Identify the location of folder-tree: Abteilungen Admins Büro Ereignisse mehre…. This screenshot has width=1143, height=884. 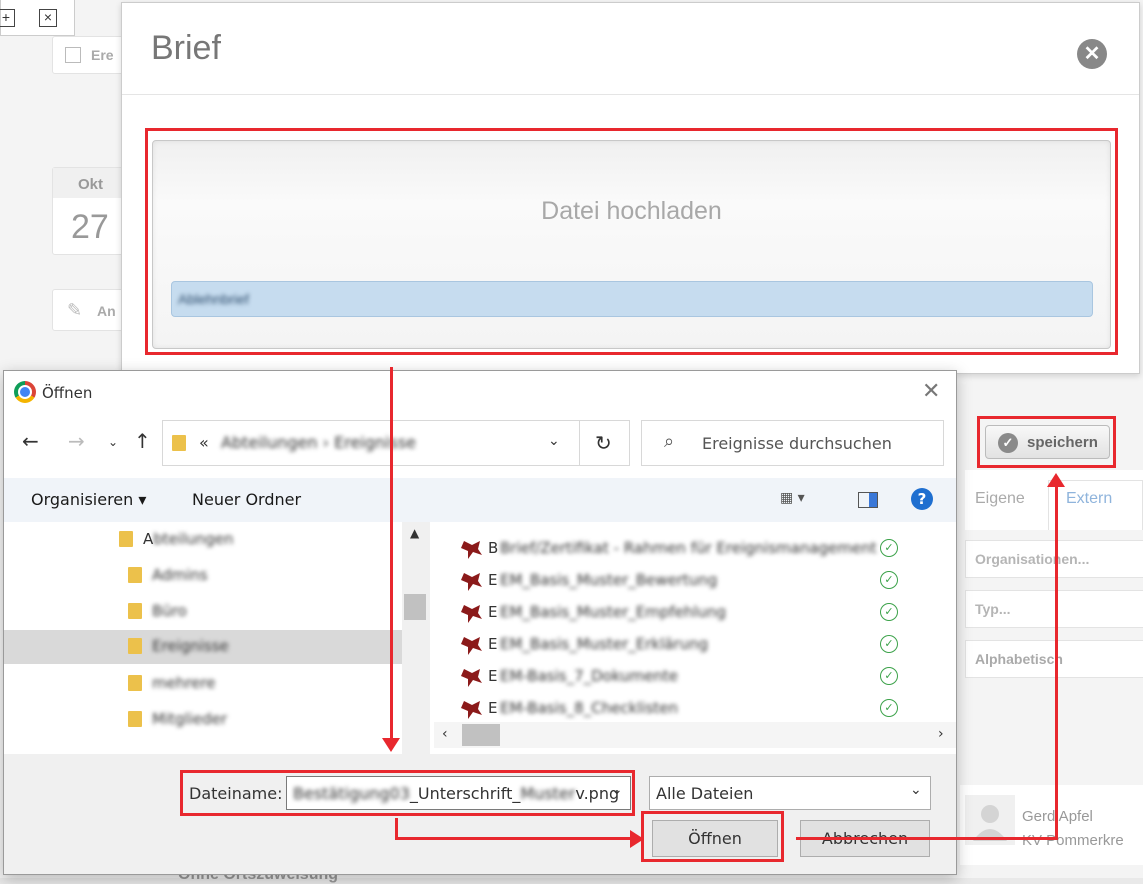
(217, 638).